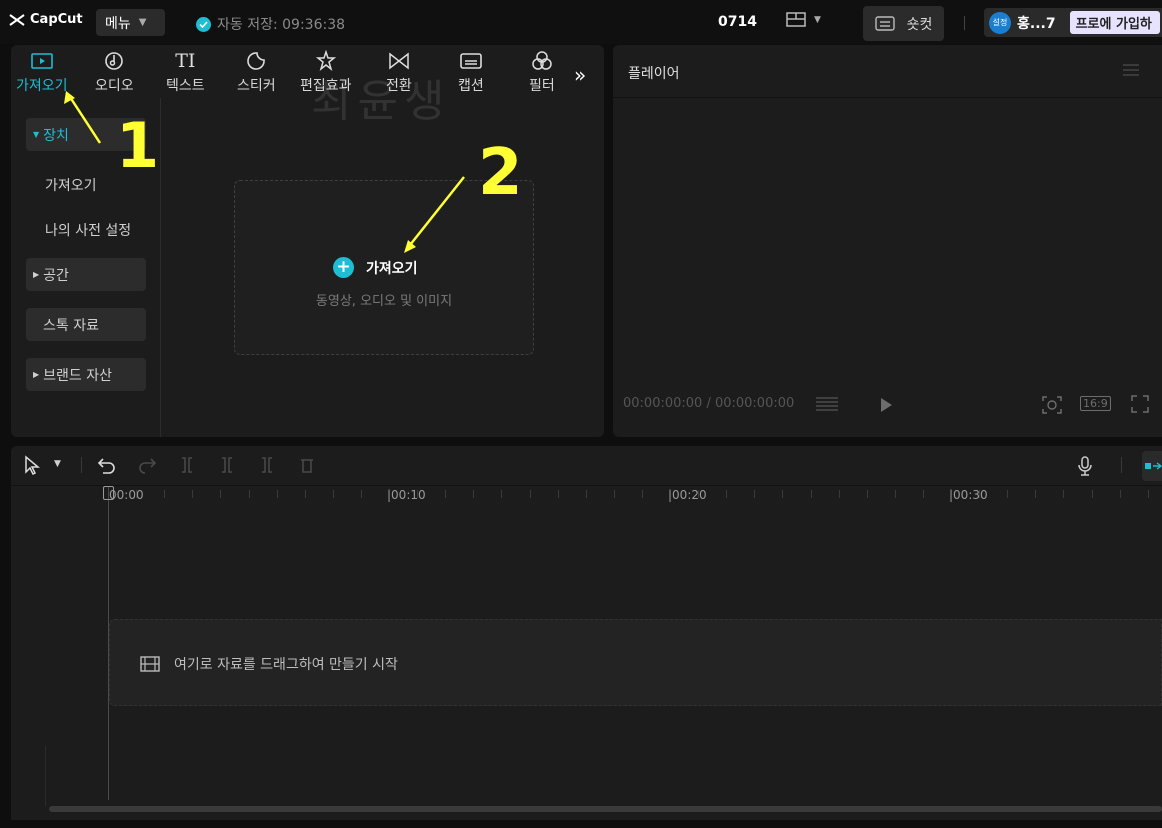  Describe the element at coordinates (968, 495) in the screenshot. I see `ruler-label: |00:30` at that location.